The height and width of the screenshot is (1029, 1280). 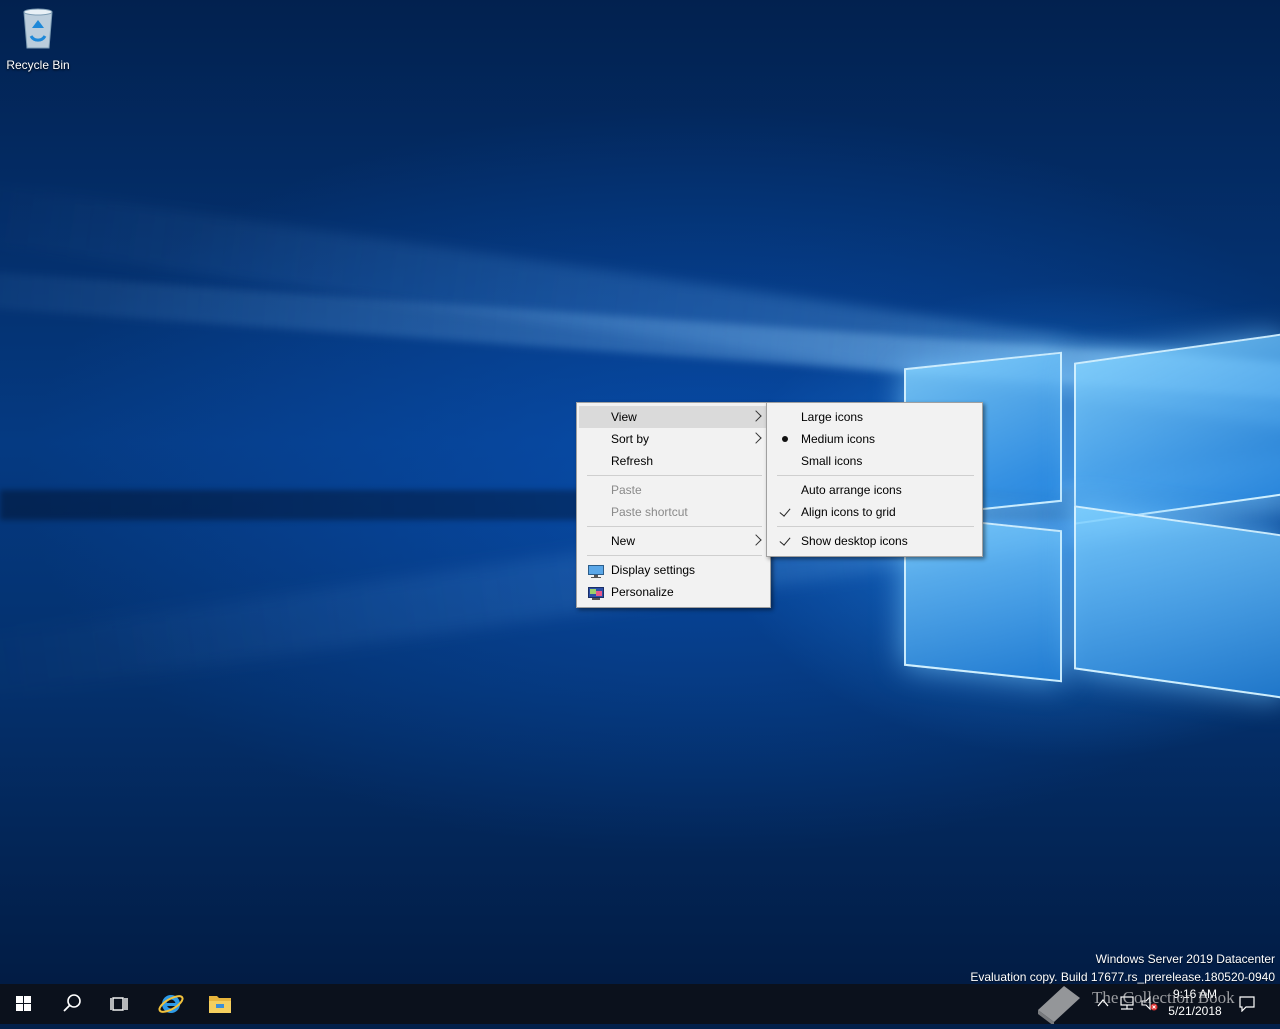 I want to click on desktop-icon-label: Recycle Bin, so click(x=38, y=65).